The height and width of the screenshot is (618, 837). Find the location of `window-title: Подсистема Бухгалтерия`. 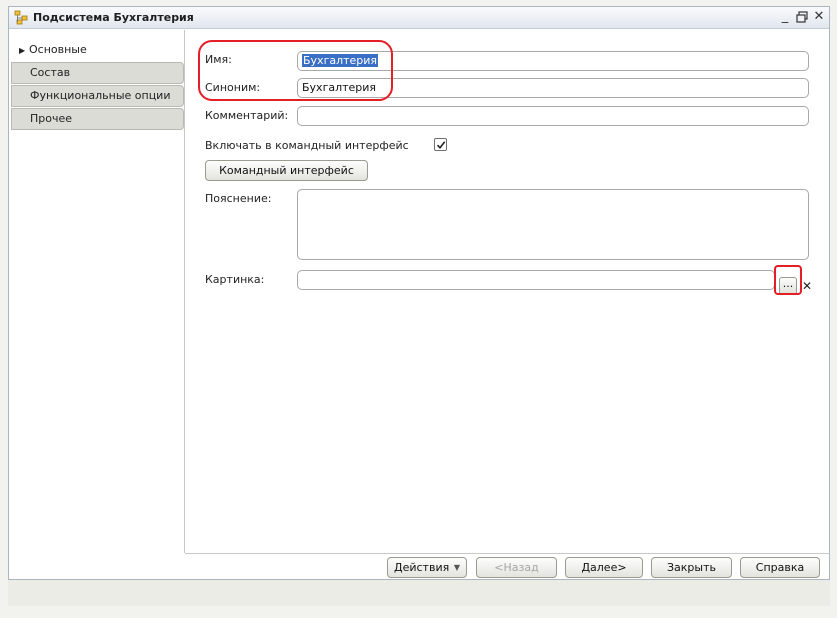

window-title: Подсистема Бухгалтерия is located at coordinates (113, 17).